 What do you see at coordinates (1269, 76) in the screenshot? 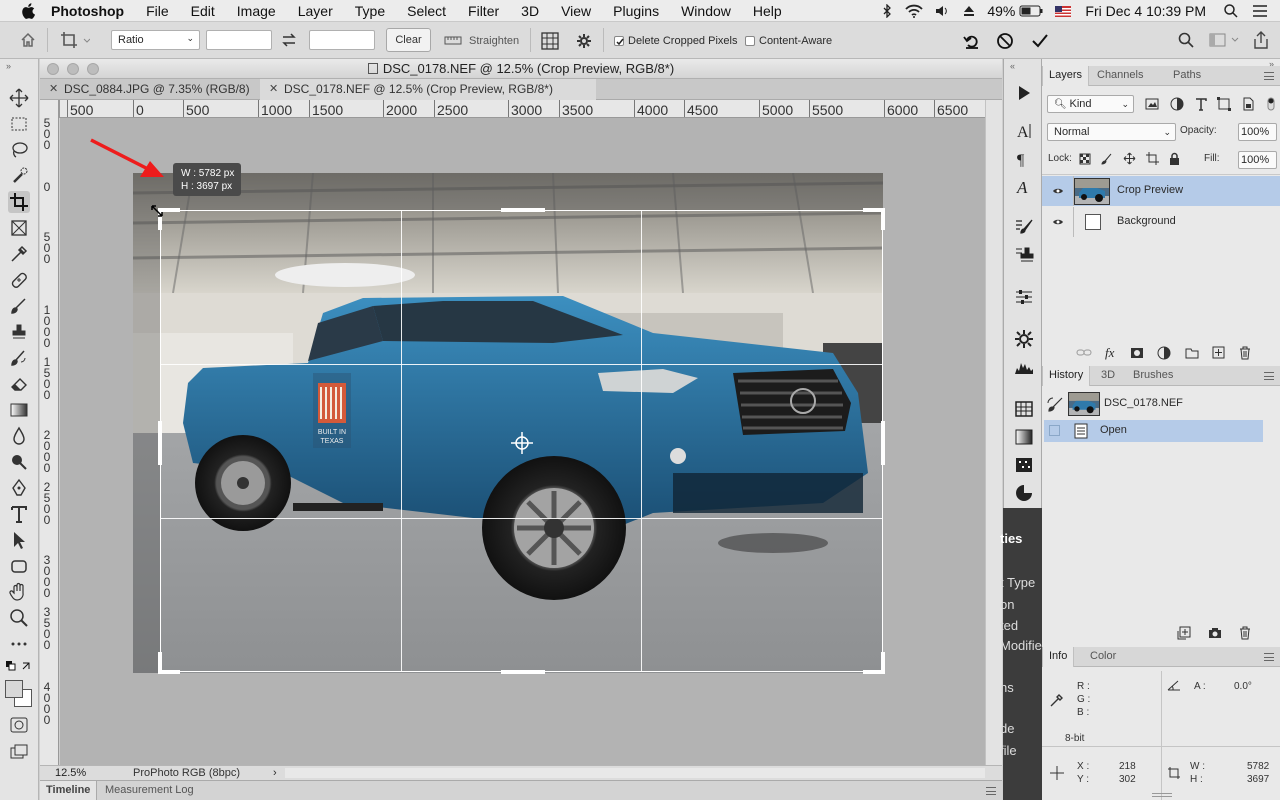
I see `layers-panel-menu-icon` at bounding box center [1269, 76].